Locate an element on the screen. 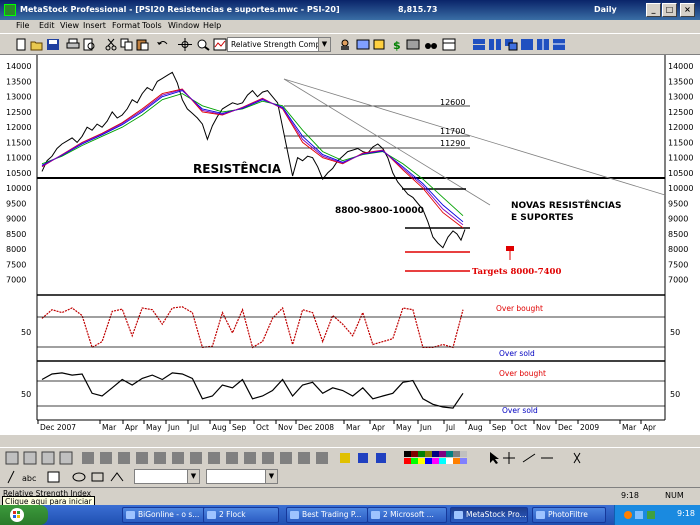  cascade-icon is located at coordinates (511, 44).